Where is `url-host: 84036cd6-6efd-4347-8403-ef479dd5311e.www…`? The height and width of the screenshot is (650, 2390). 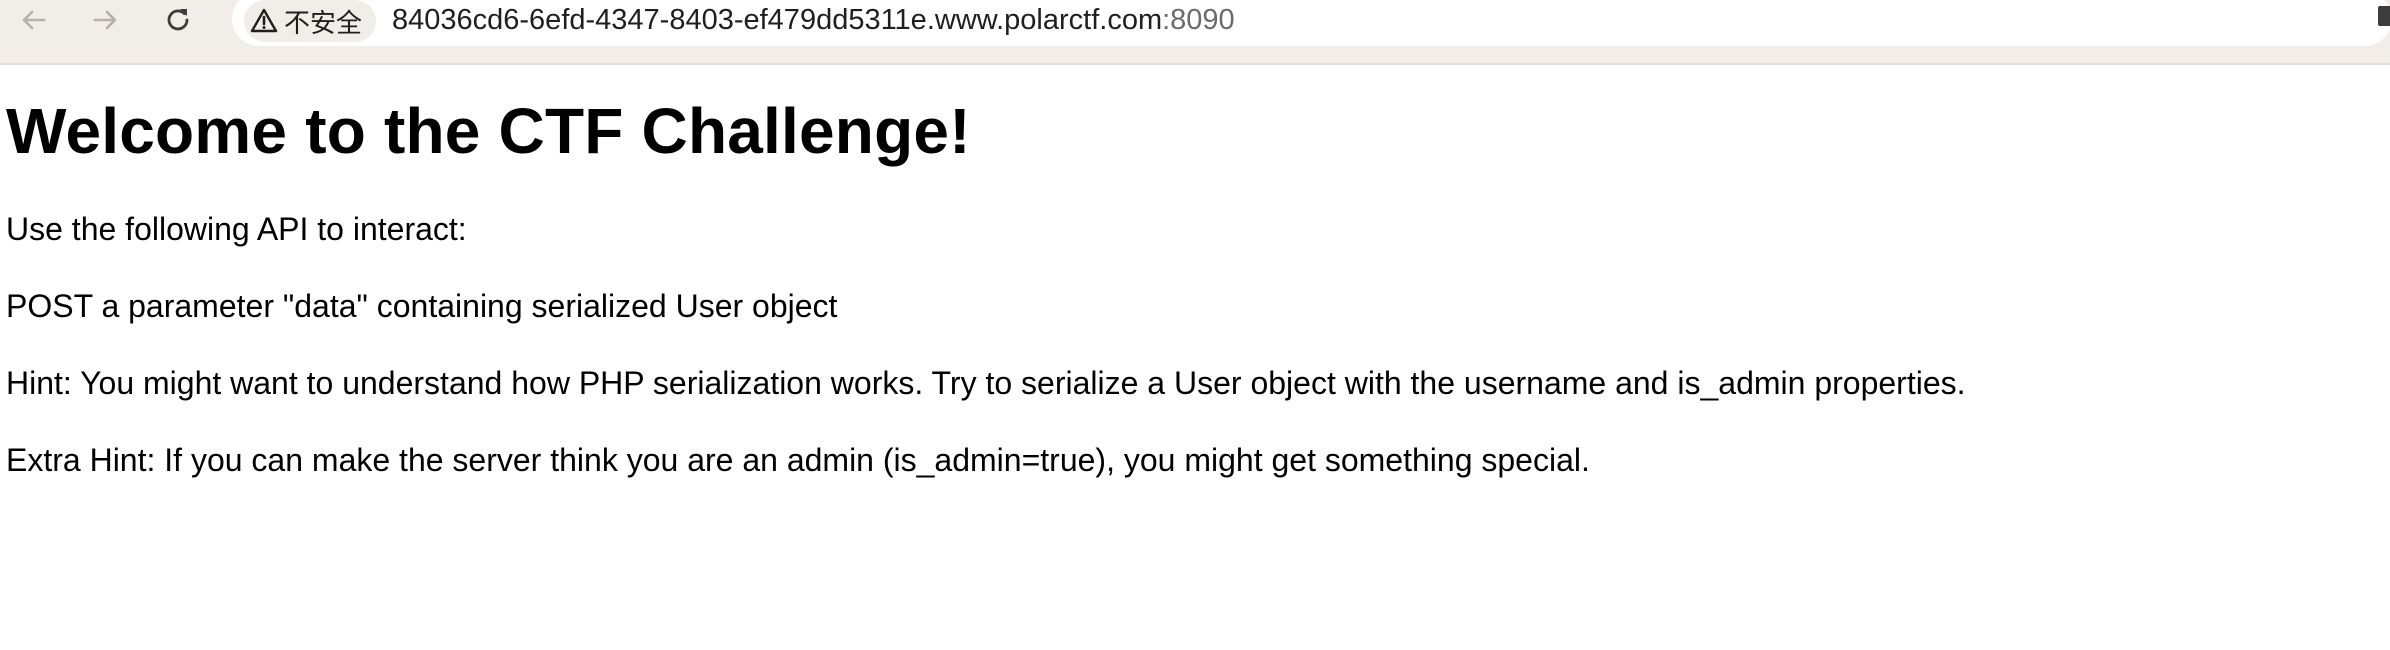
url-host: 84036cd6-6efd-4347-8403-ef479dd5311e.www… is located at coordinates (777, 20).